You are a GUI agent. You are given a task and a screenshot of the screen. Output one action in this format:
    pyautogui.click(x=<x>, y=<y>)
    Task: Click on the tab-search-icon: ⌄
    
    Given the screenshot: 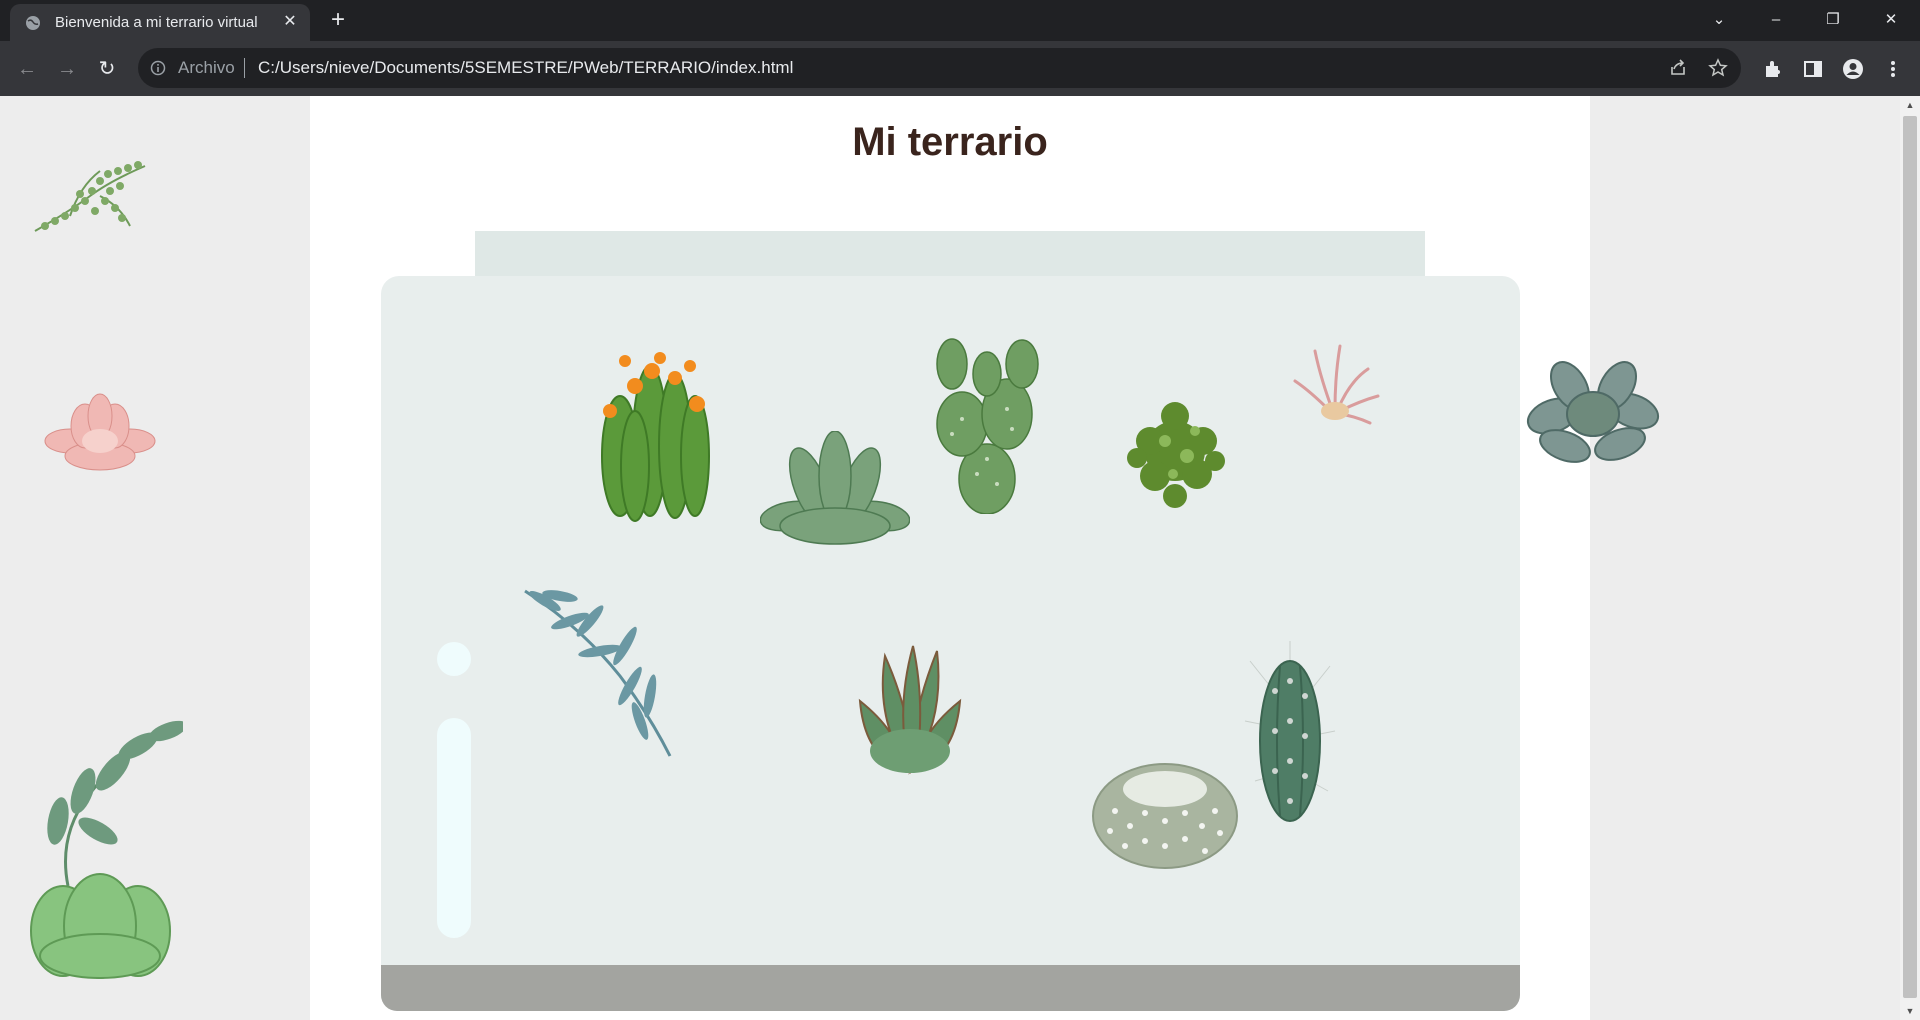 What is the action you would take?
    pyautogui.click(x=1719, y=20)
    